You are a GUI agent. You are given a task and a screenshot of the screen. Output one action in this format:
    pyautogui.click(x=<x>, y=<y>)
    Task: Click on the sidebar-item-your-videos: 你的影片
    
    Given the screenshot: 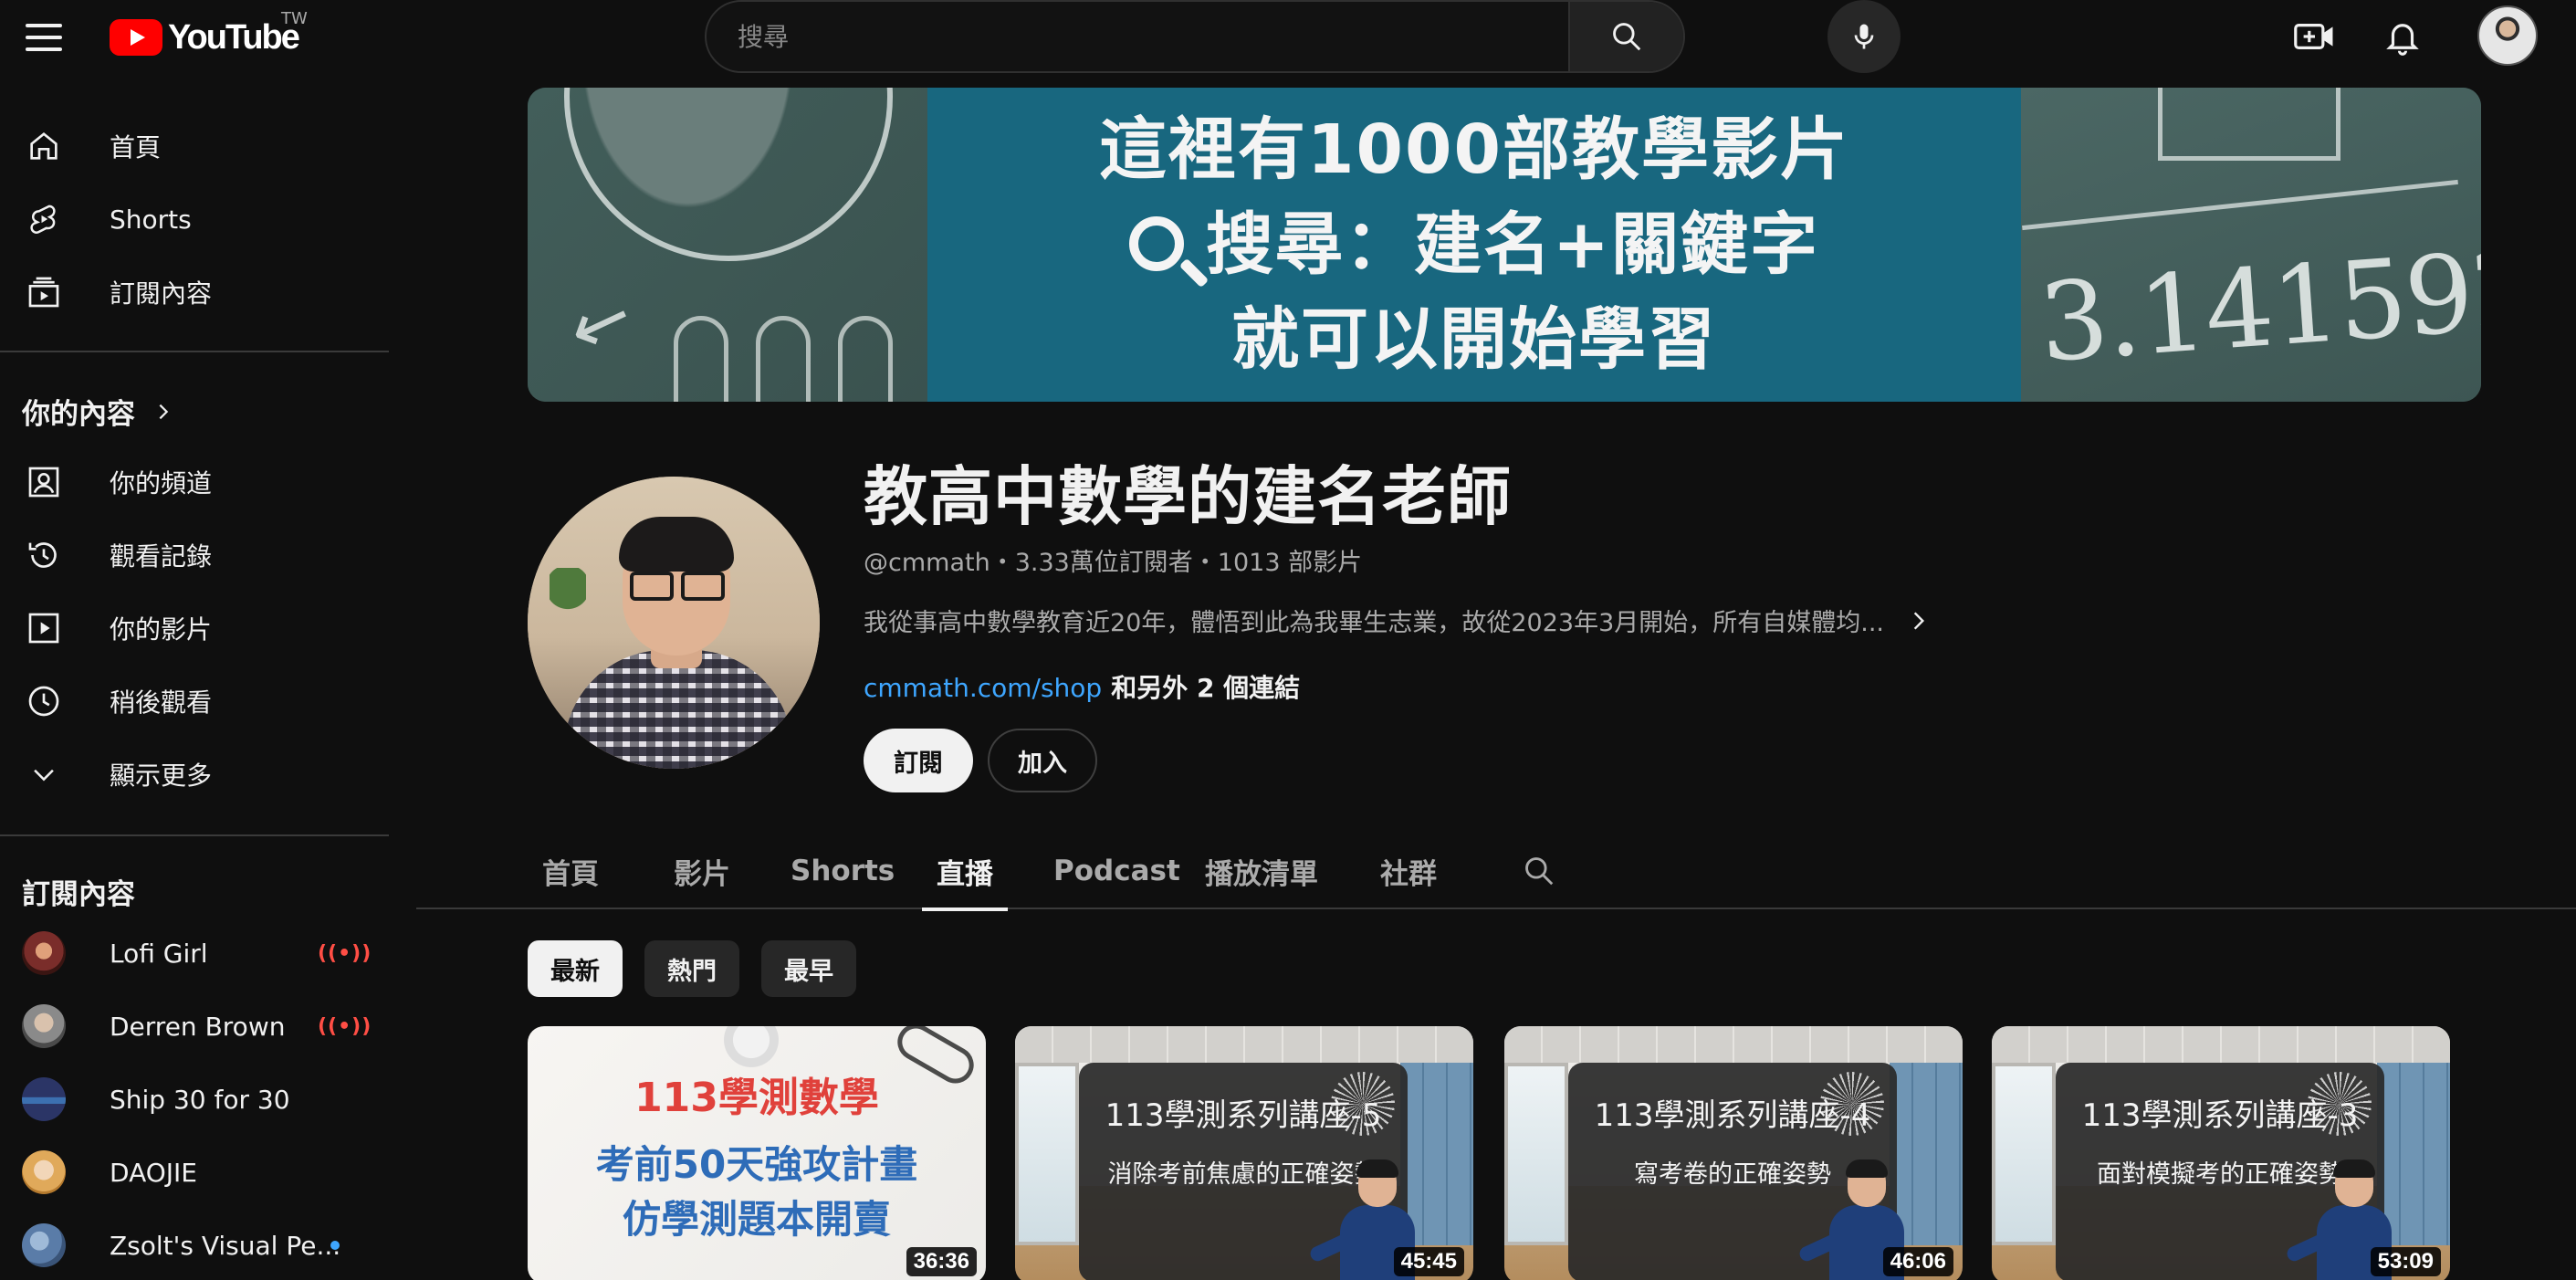 What is the action you would take?
    pyautogui.click(x=195, y=628)
    